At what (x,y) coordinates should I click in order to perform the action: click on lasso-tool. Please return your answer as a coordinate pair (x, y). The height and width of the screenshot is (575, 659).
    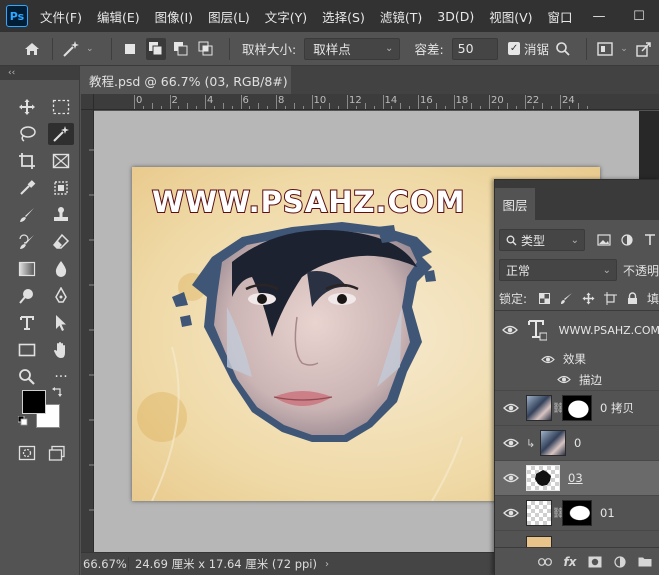
    Looking at the image, I should click on (27, 134).